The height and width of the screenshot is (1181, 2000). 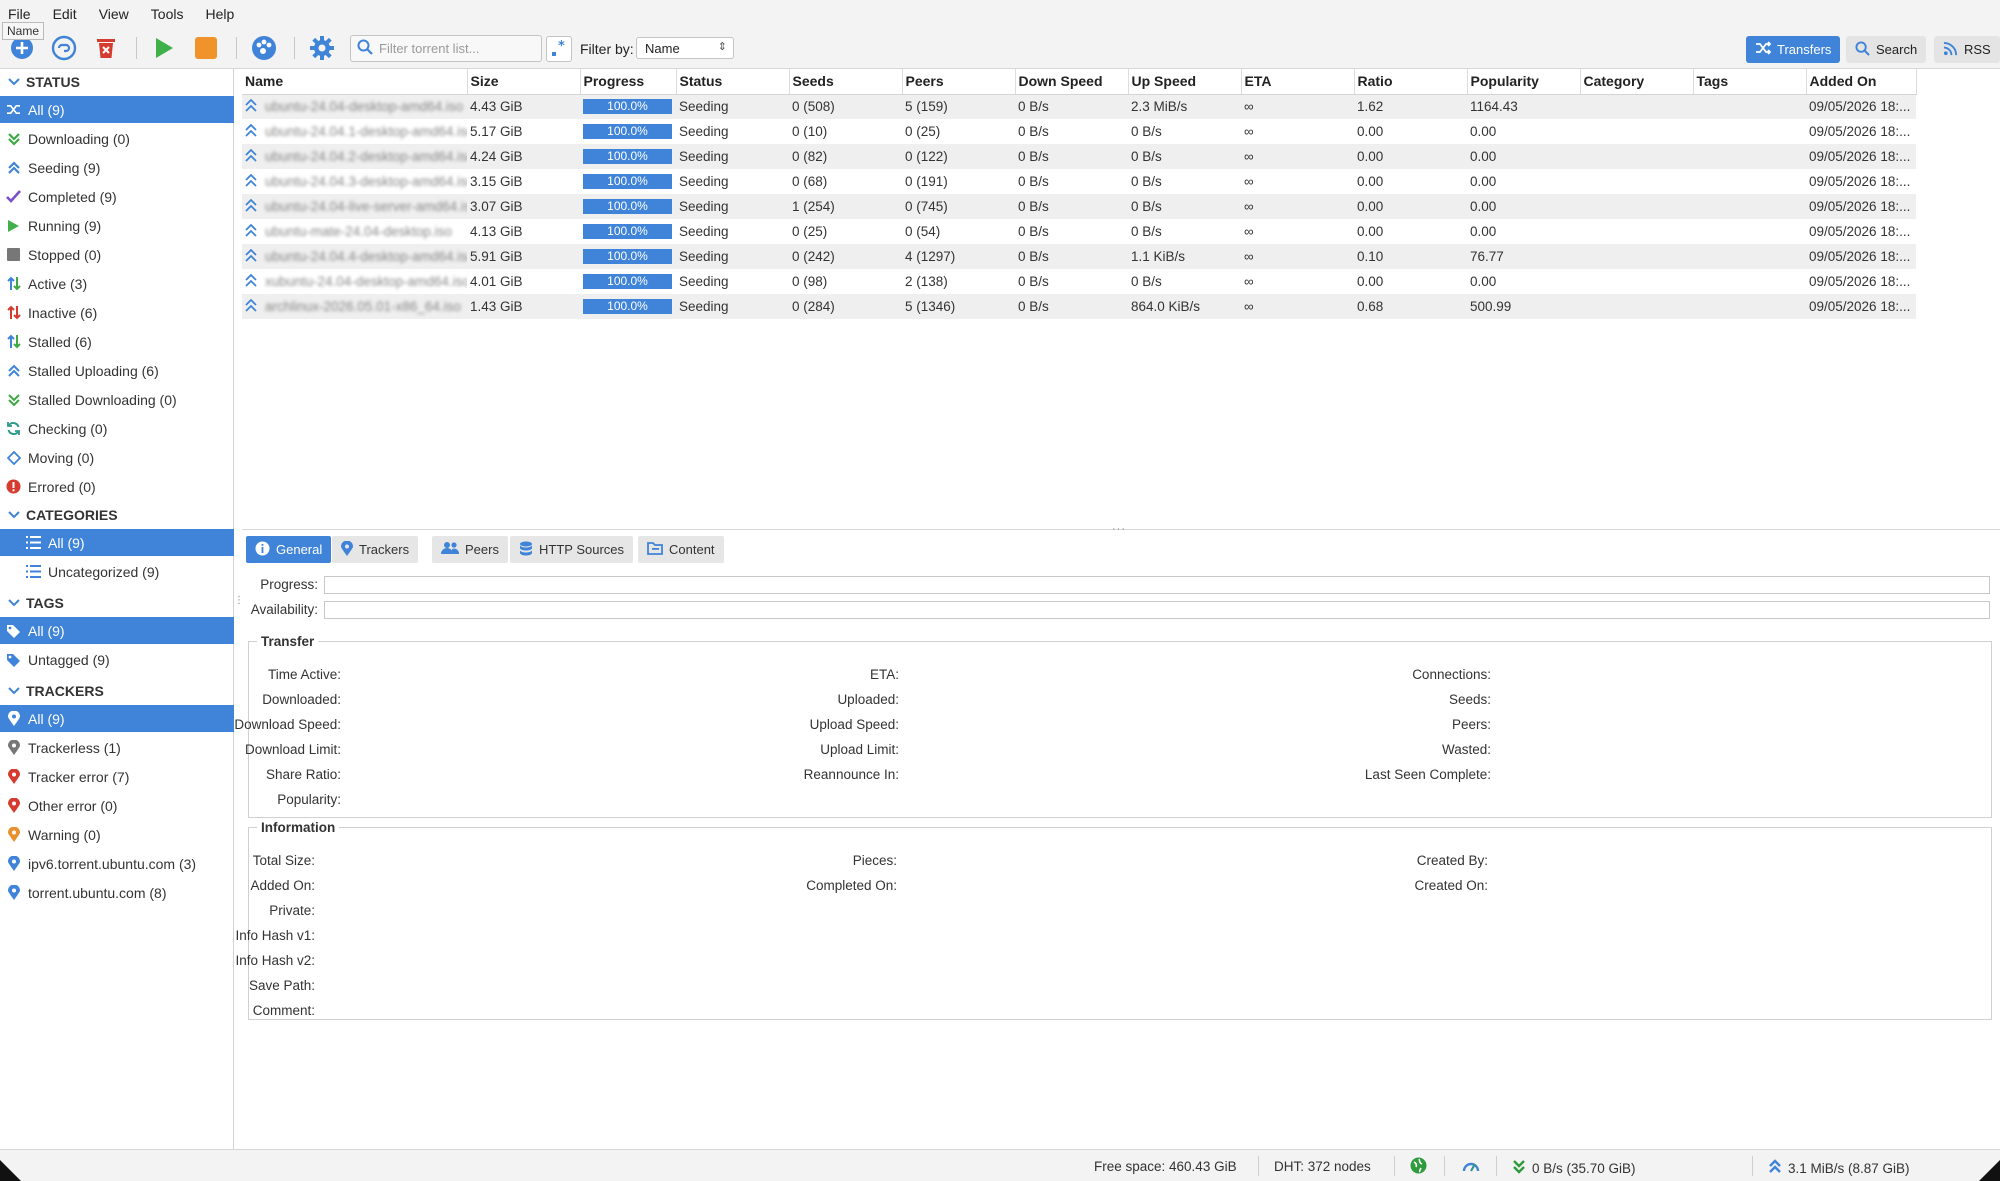 I want to click on status-item-errored: Errored (0), so click(x=117, y=486).